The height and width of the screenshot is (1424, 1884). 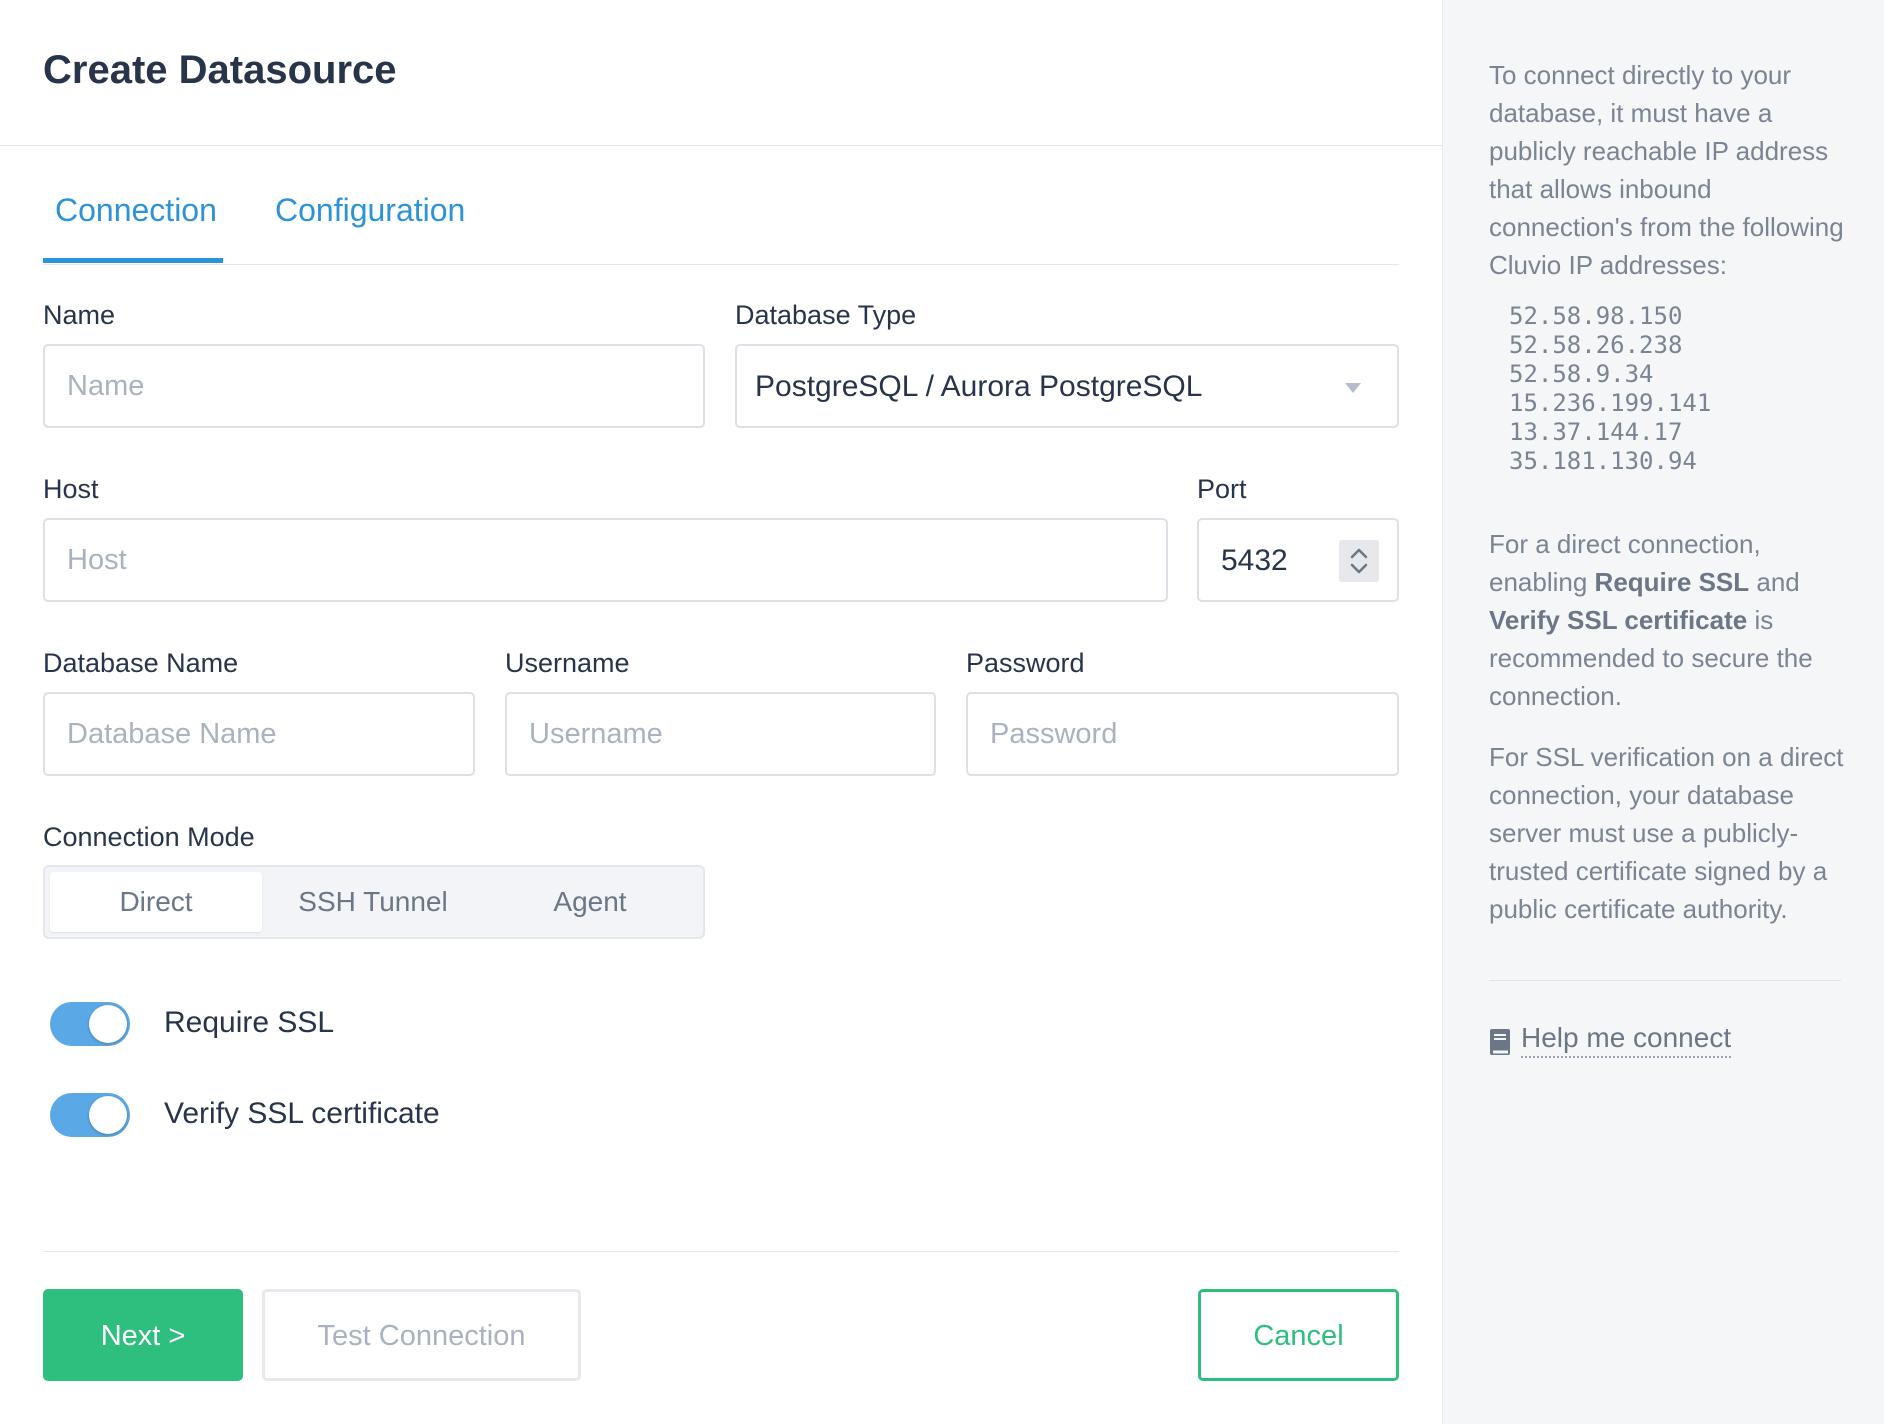 What do you see at coordinates (721, 228) in the screenshot?
I see `tab-bar: Connection Configuration` at bounding box center [721, 228].